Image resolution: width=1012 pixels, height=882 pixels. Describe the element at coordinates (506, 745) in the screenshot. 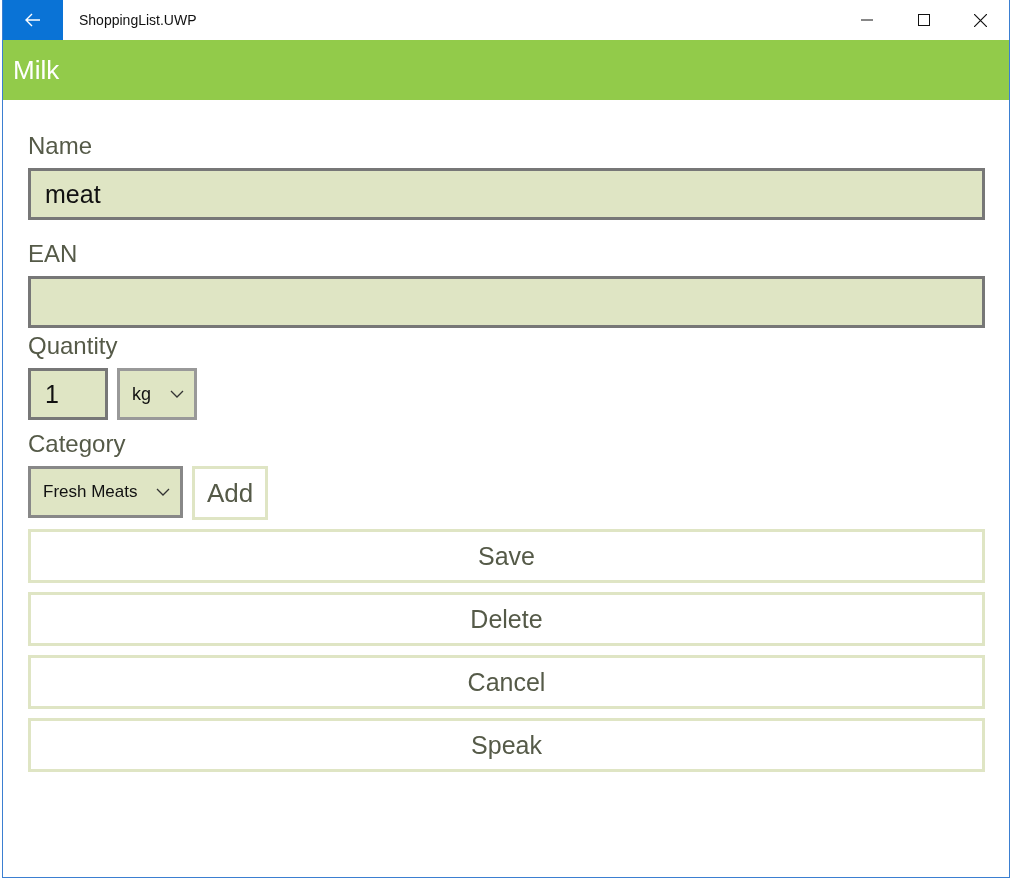

I see `action-button: Speak` at that location.